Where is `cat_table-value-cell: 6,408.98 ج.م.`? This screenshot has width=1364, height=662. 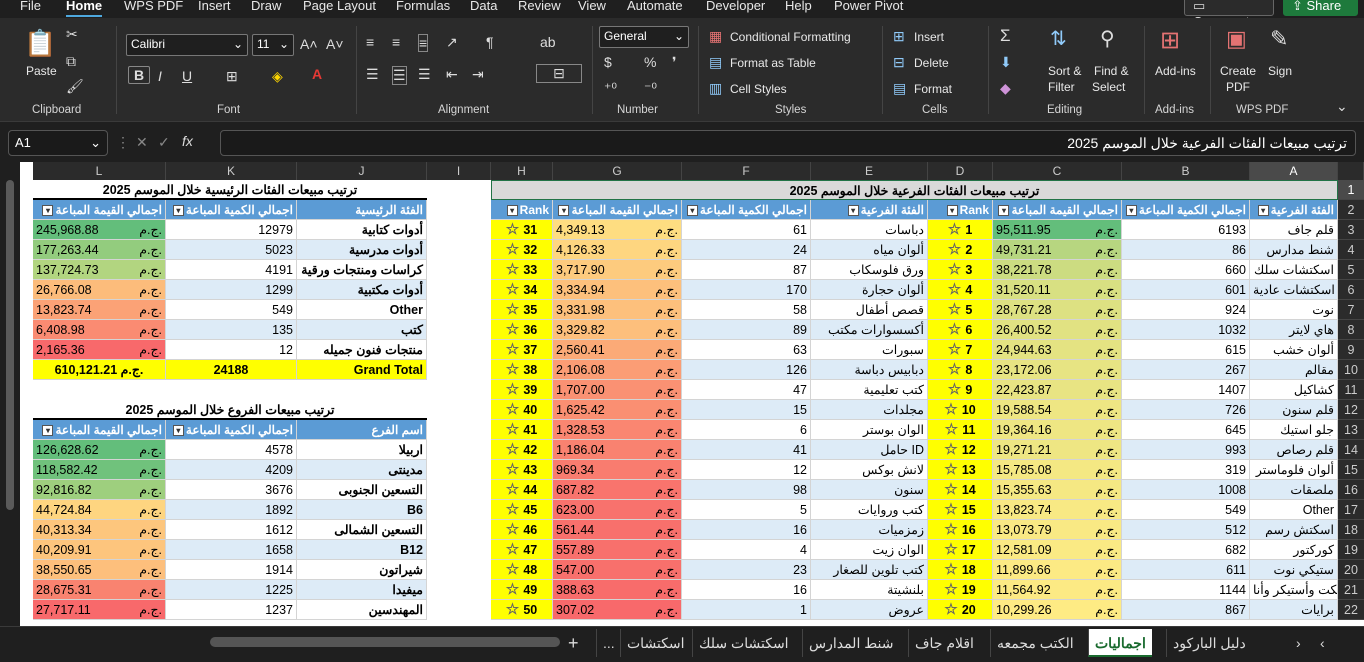 cat_table-value-cell: 6,408.98 ج.م. is located at coordinates (99, 330).